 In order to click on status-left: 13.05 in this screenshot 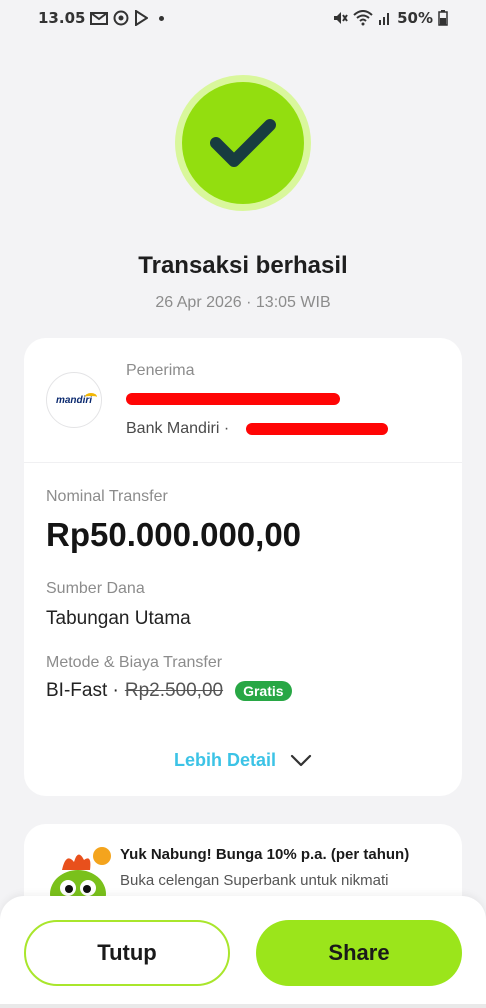, I will do `click(101, 18)`.